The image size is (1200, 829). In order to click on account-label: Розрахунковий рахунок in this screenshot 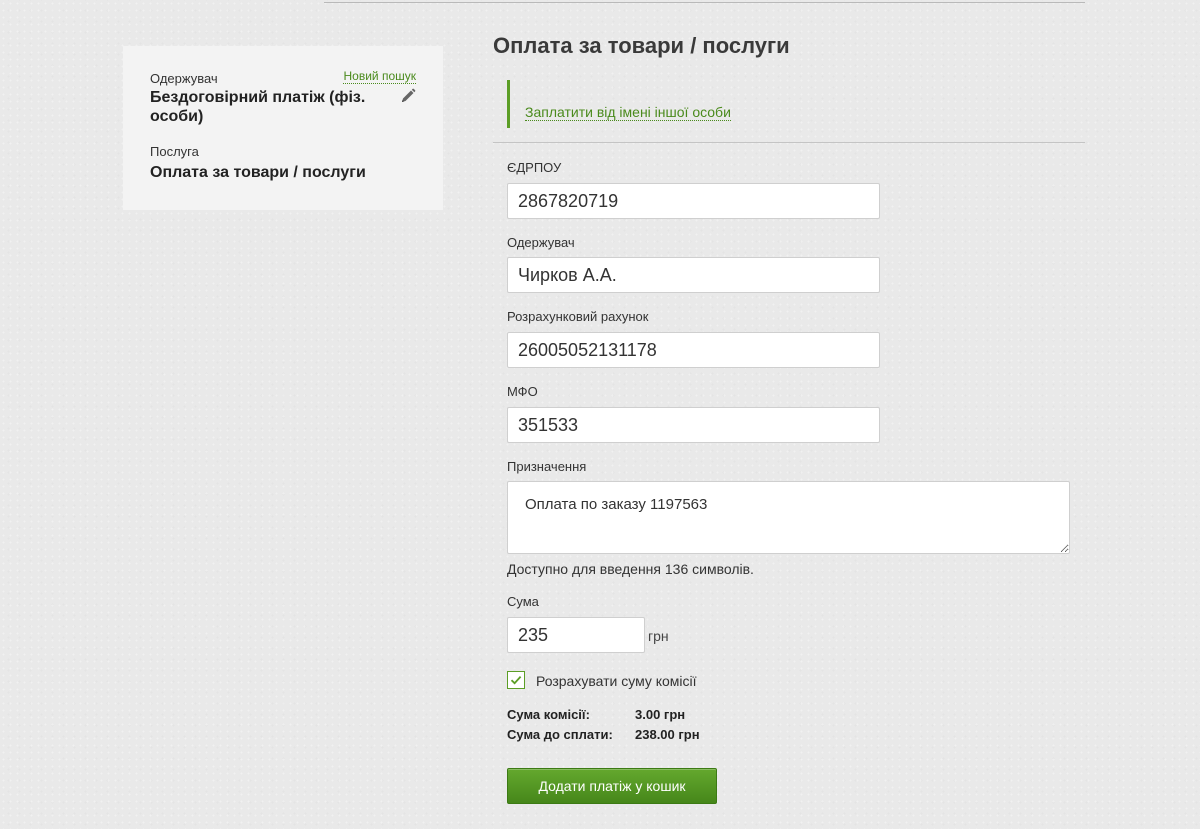, I will do `click(578, 316)`.